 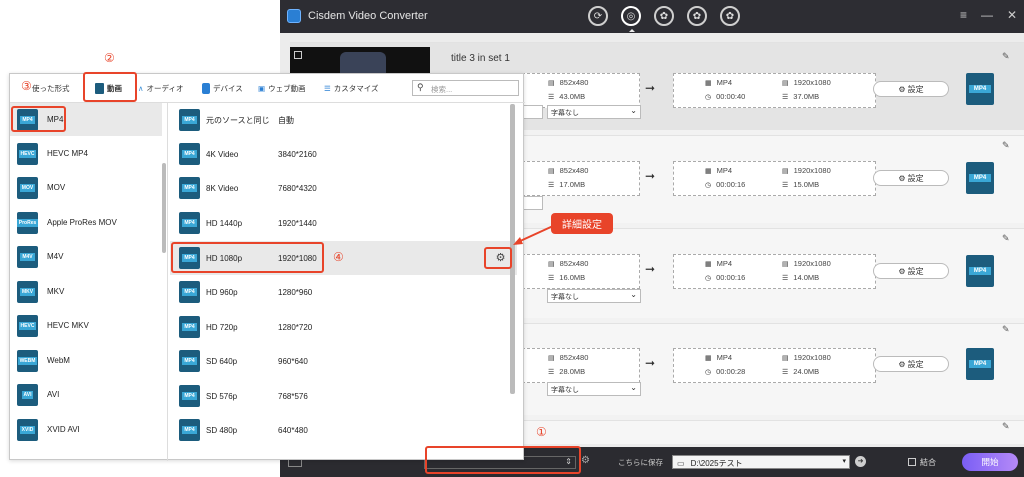 What do you see at coordinates (343, 188) in the screenshot?
I see `preset-item: MP4 8K Video 7680*4320` at bounding box center [343, 188].